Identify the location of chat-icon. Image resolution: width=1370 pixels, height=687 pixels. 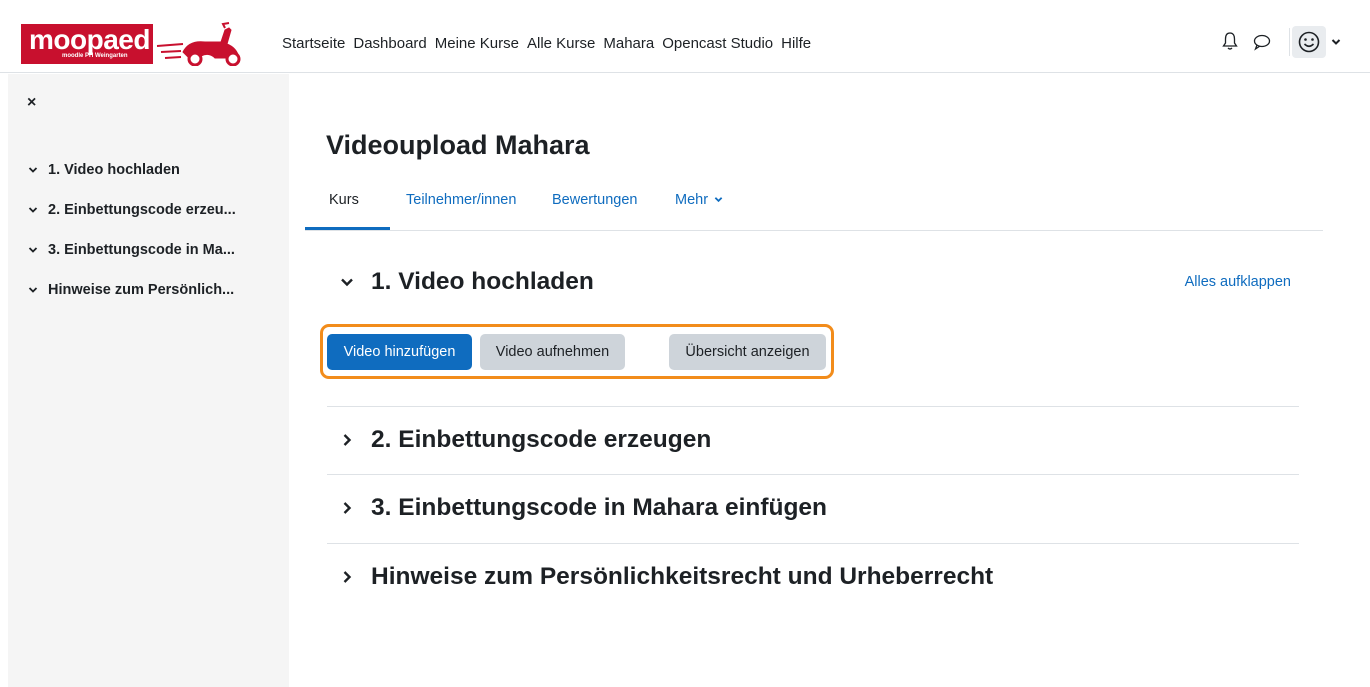
(1262, 42).